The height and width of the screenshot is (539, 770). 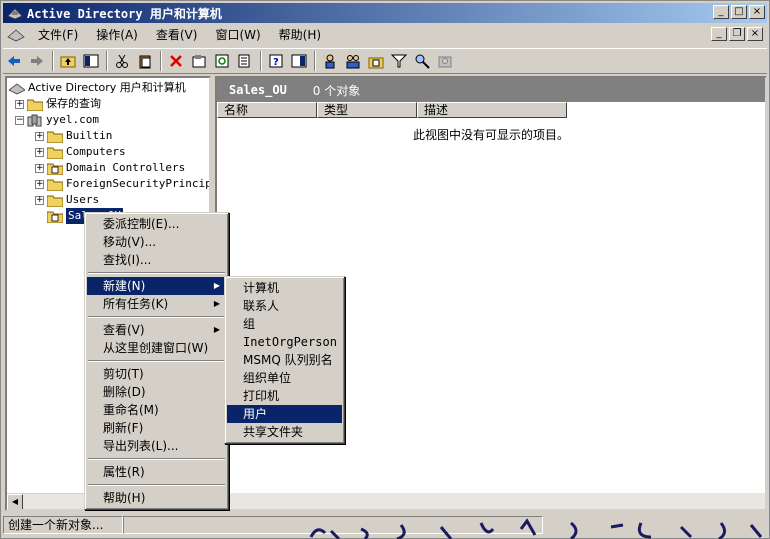 I want to click on new-user-icon, so click(x=329, y=61).